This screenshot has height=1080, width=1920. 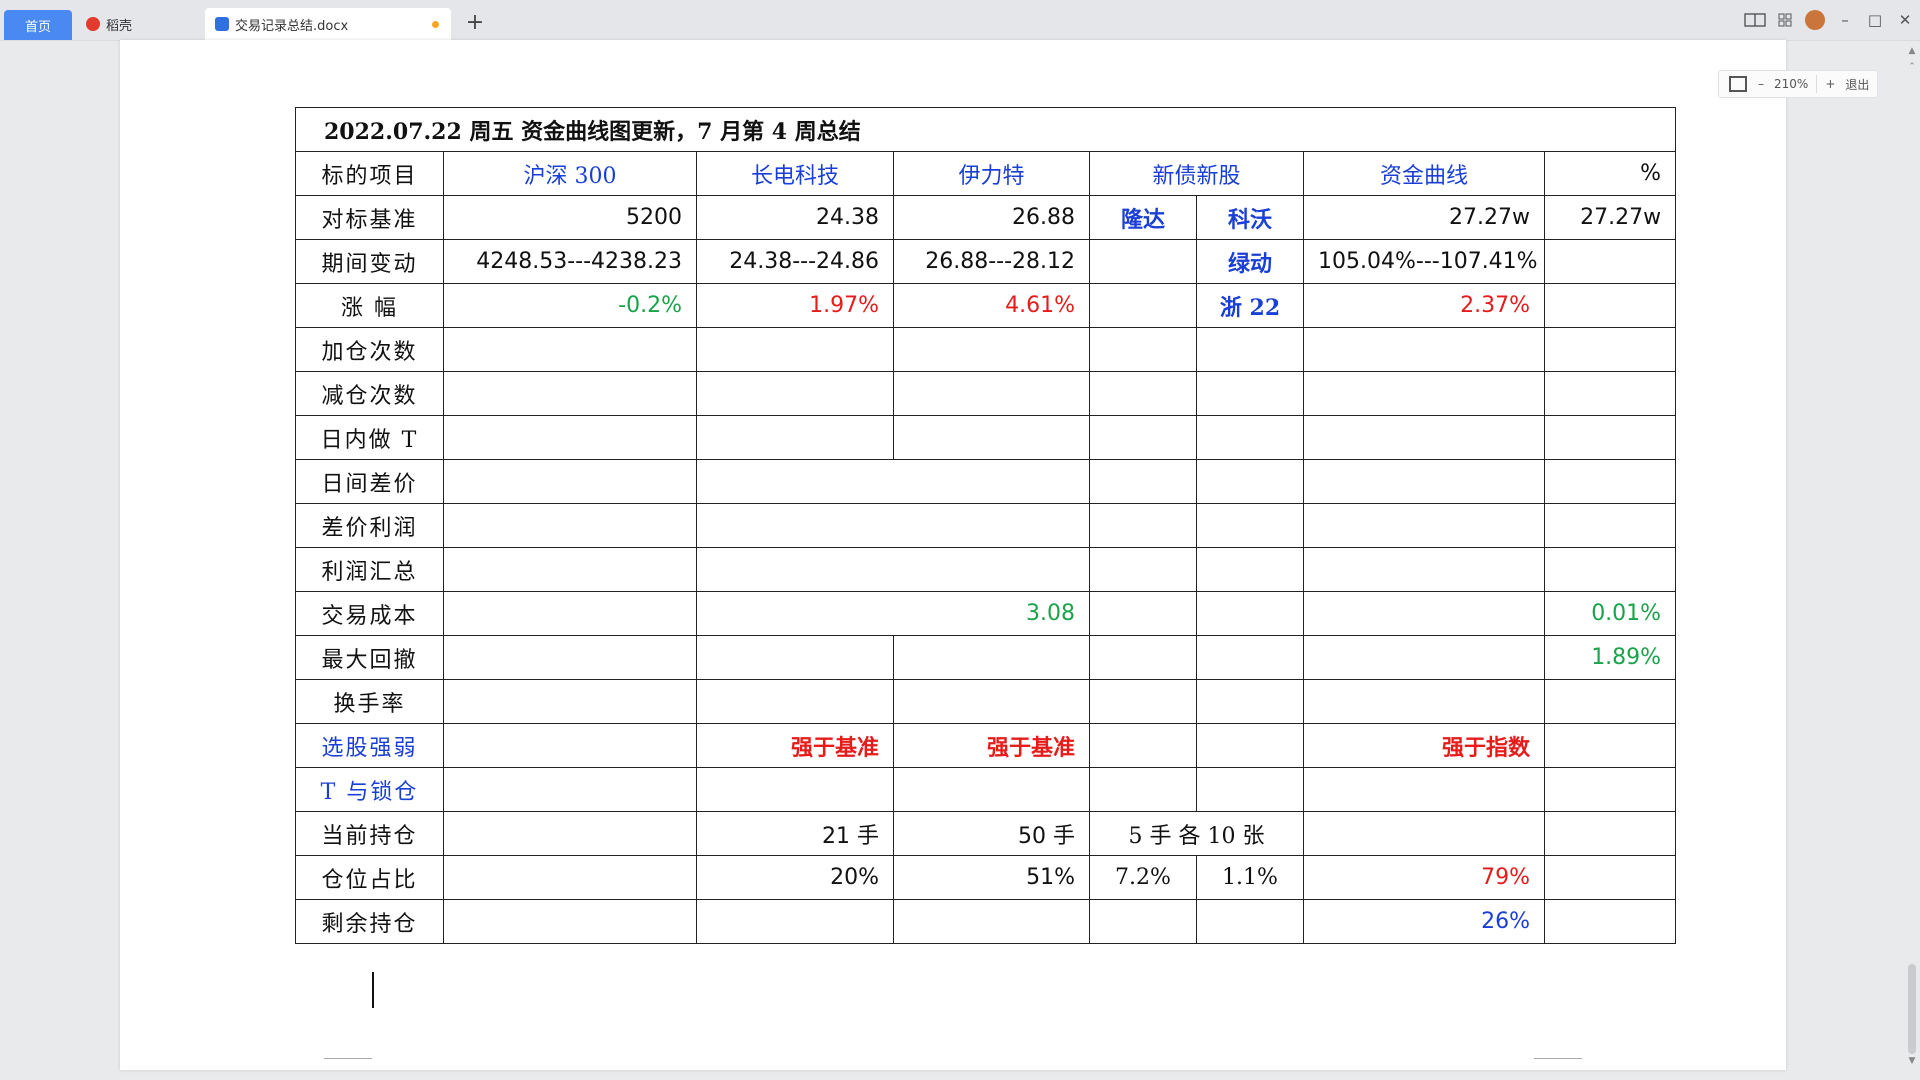 What do you see at coordinates (369, 437) in the screenshot?
I see `row-label: 日内做 T` at bounding box center [369, 437].